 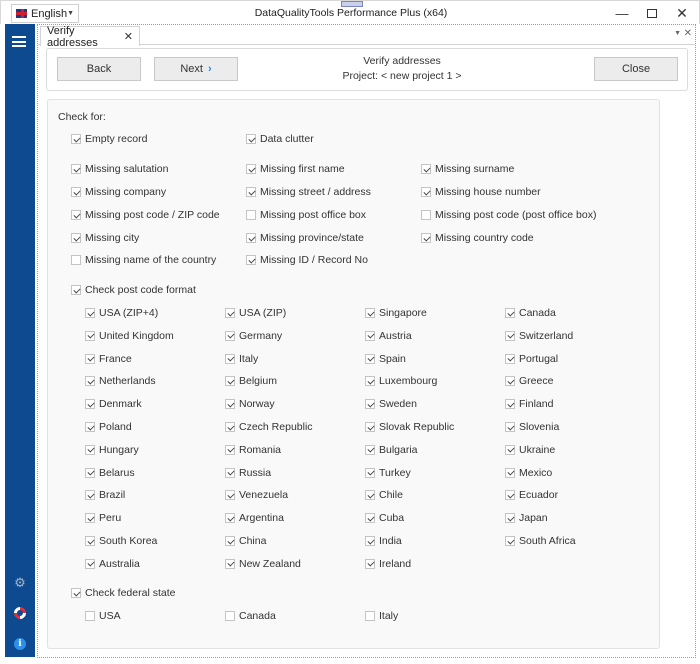 I want to click on checkbox-data-clutter: Data clutter, so click(x=280, y=139).